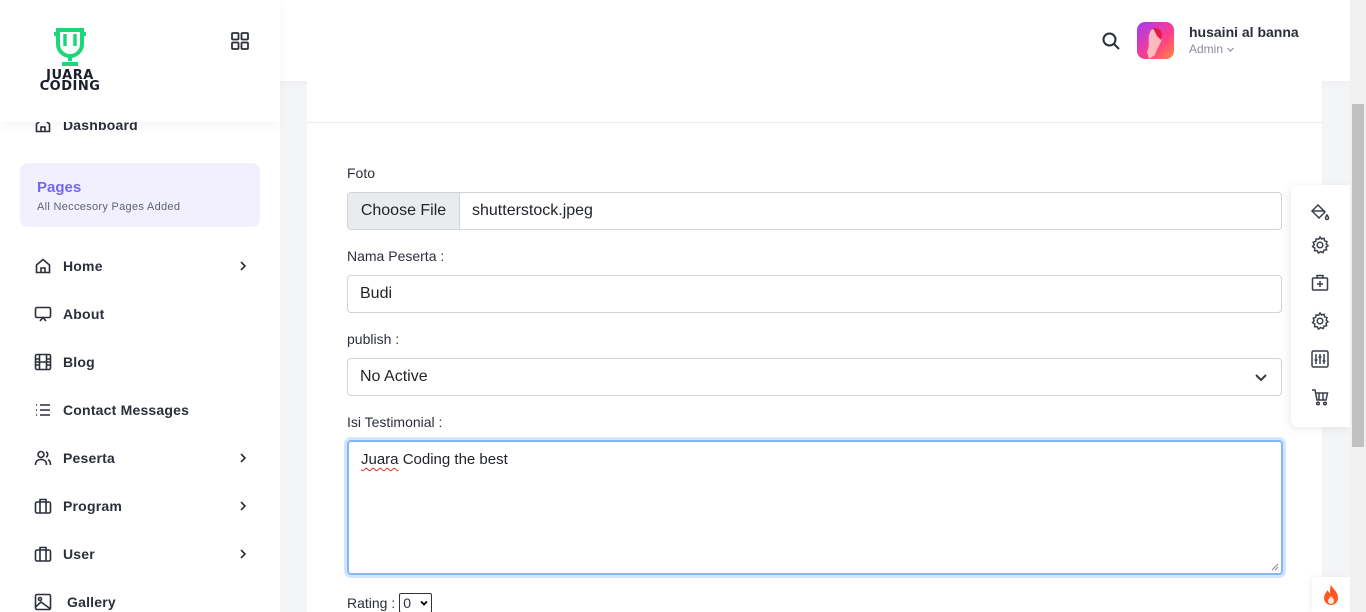 The width and height of the screenshot is (1366, 612). What do you see at coordinates (1244, 32) in the screenshot?
I see `user-name: husaini al banna` at bounding box center [1244, 32].